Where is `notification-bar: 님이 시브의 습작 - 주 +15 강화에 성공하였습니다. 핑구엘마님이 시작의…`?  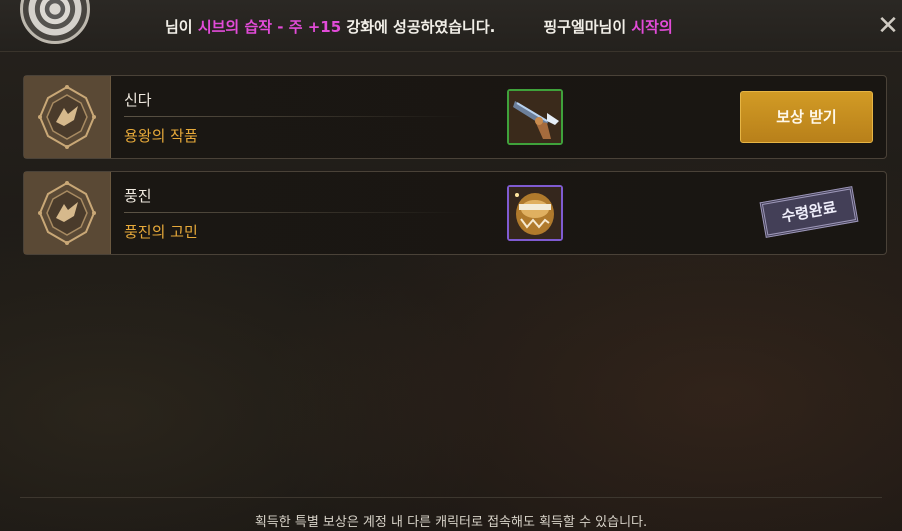
notification-bar: 님이 시브의 습작 - 주 +15 강화에 성공하였습니다. 핑구엘마님이 시작의… is located at coordinates (451, 26).